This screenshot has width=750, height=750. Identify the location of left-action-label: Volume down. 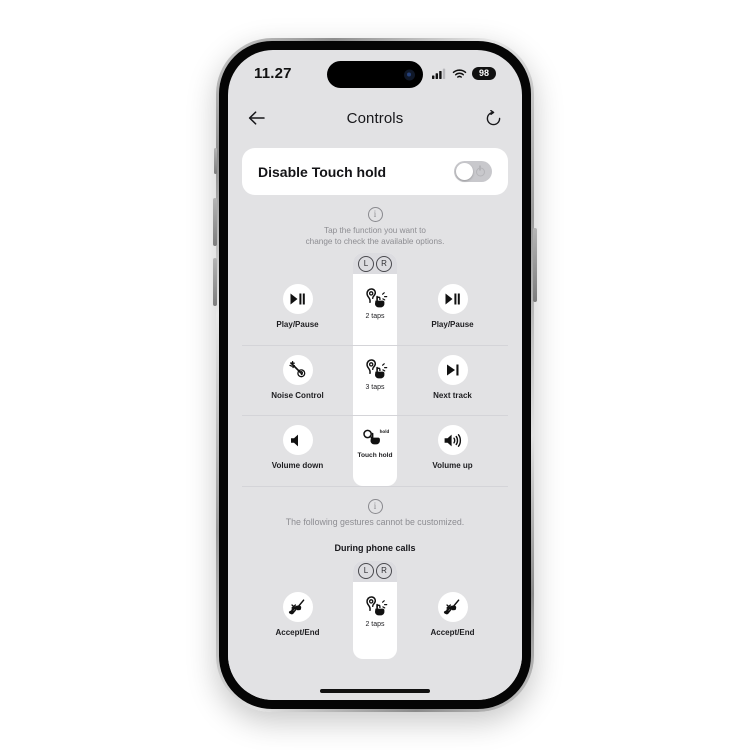
(297, 466).